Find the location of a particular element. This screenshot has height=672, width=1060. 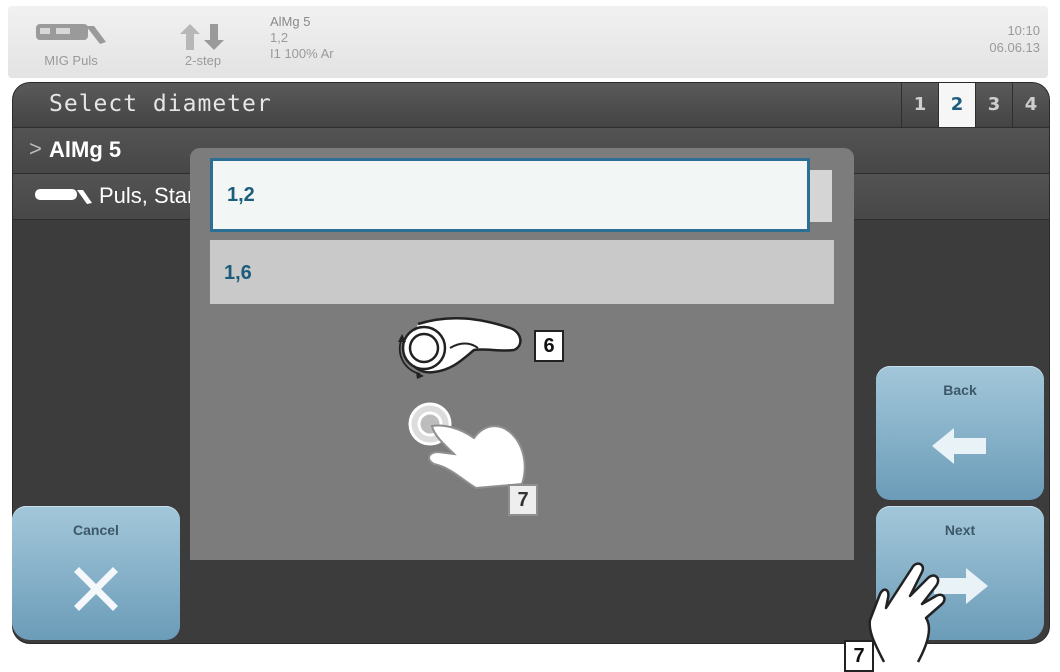

wizard-header: Select diameter 1 2 3 4 is located at coordinates (531, 105).